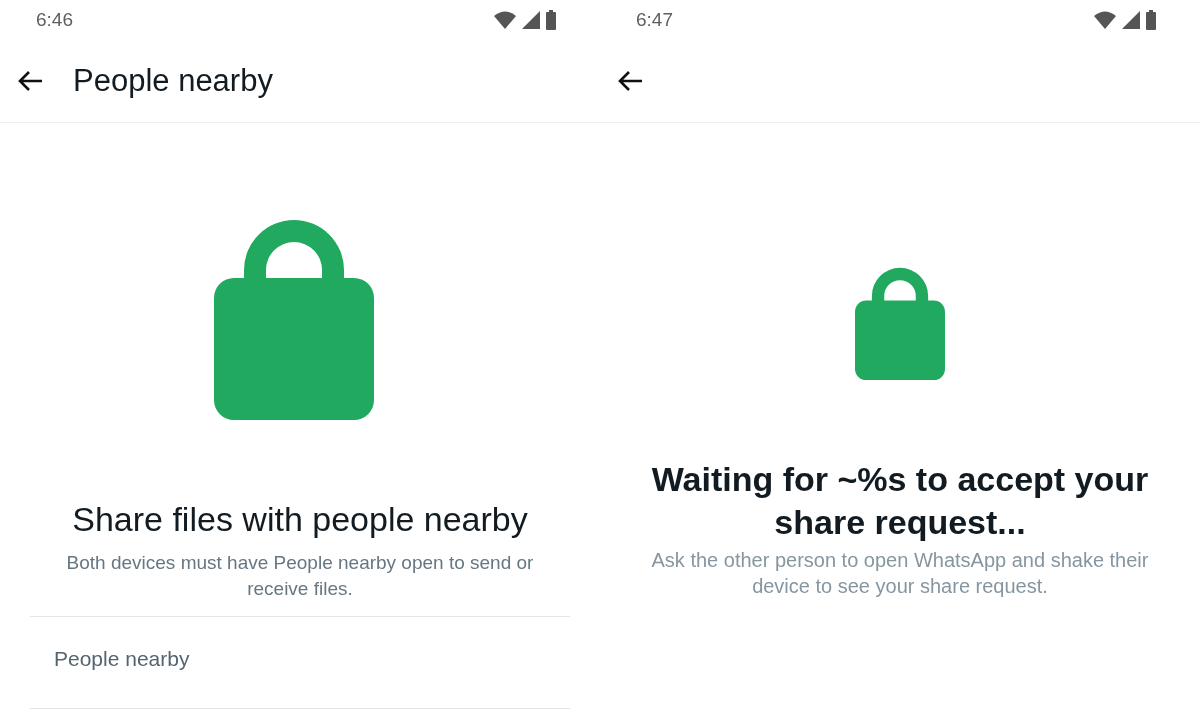 The image size is (1200, 720). Describe the element at coordinates (54, 19) in the screenshot. I see `status-time: 6:46` at that location.